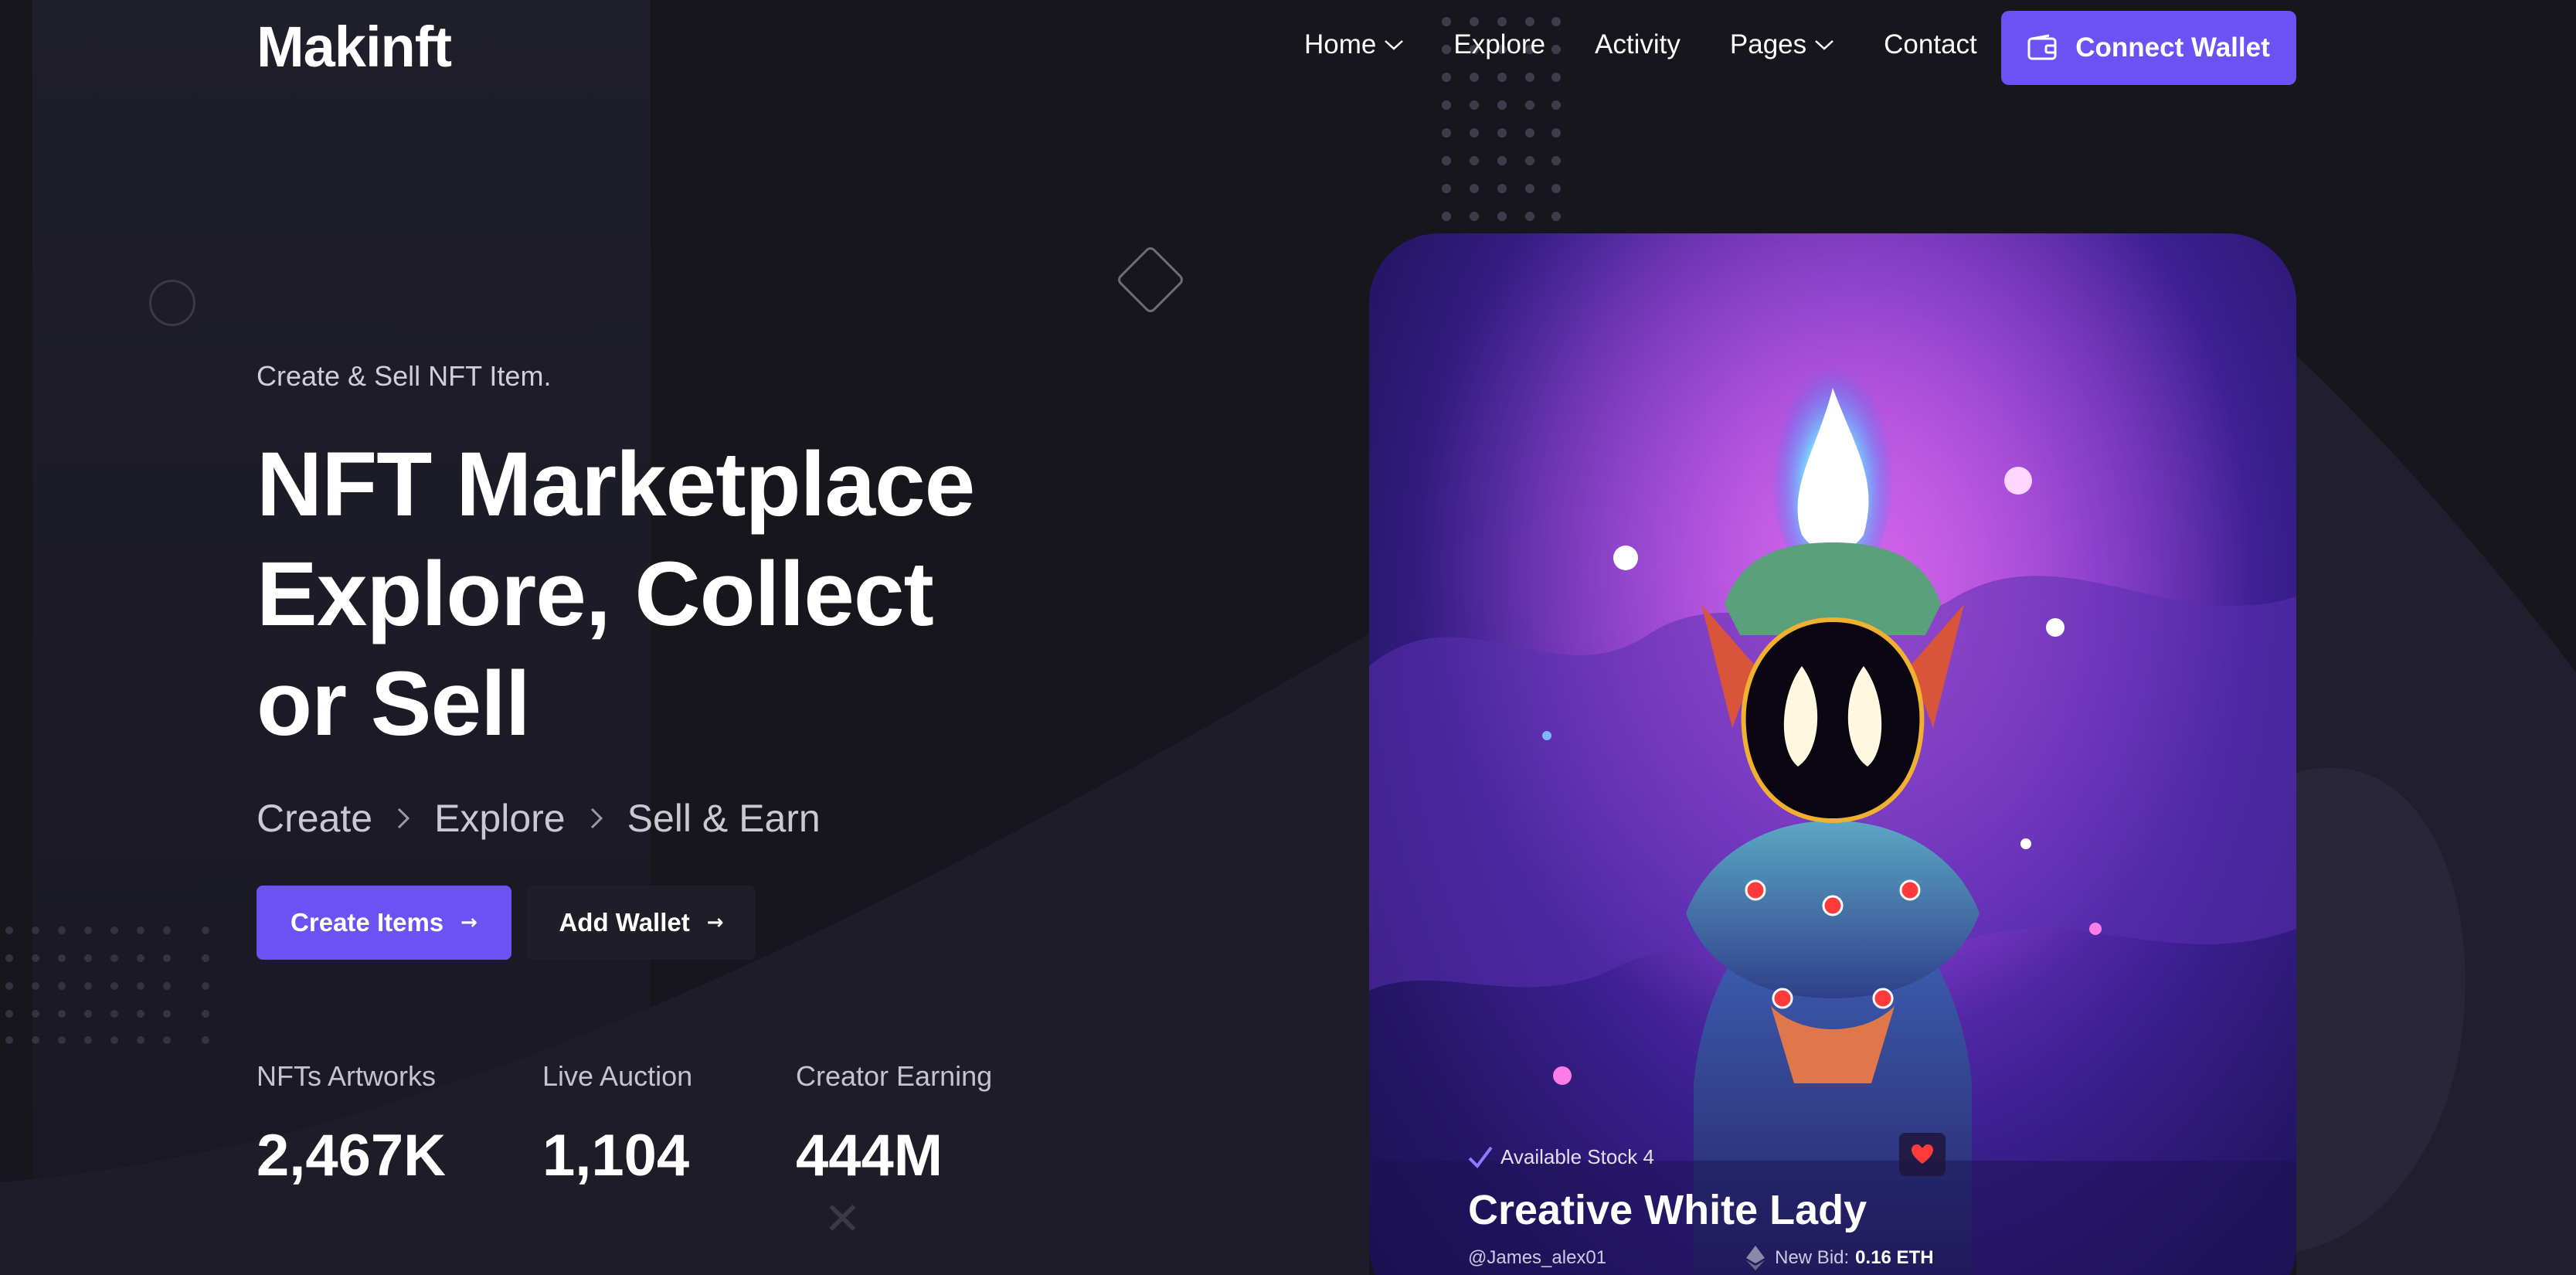  I want to click on nav-item-label: Activity, so click(1638, 44).